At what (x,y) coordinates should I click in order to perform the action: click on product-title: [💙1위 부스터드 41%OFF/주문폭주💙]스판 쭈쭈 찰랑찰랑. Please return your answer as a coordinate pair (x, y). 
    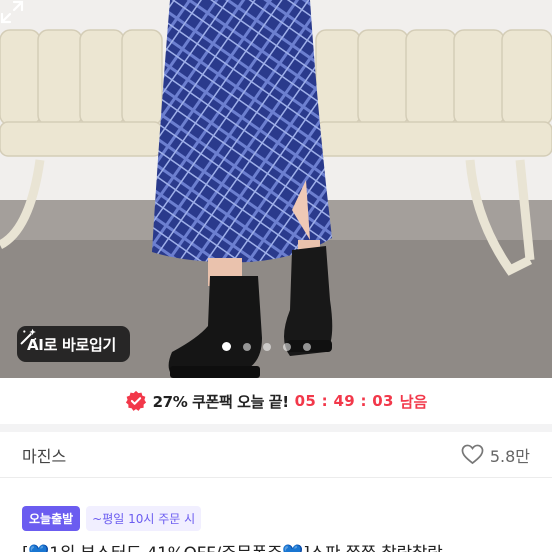
    Looking at the image, I should click on (282, 545).